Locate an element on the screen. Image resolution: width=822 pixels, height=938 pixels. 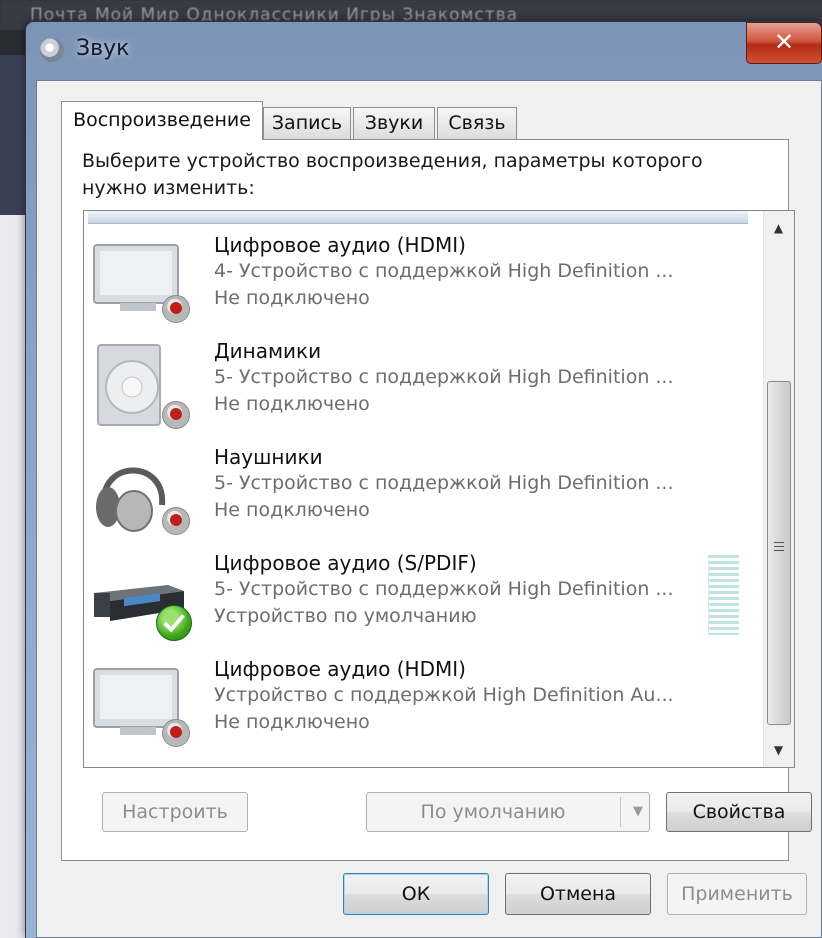
scroll-up-arrow-icon: ▲ is located at coordinates (778, 228).